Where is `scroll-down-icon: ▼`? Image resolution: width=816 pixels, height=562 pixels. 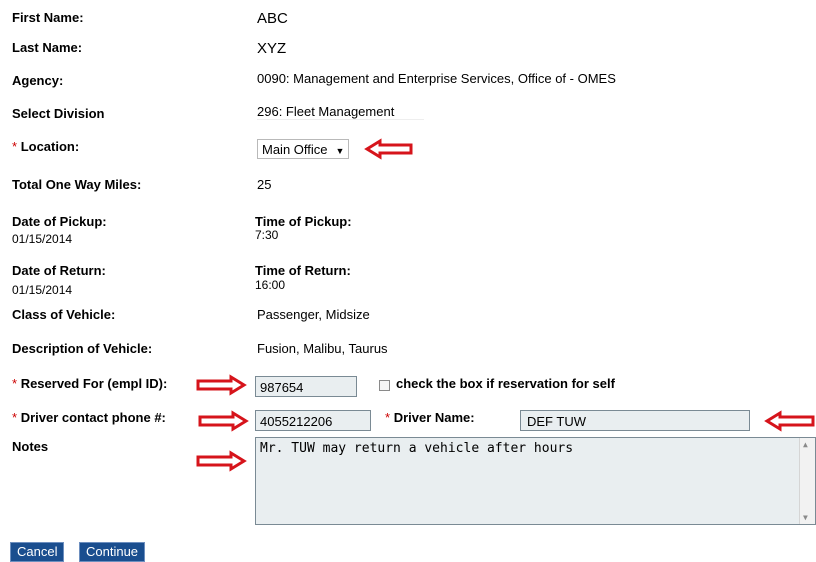 scroll-down-icon: ▼ is located at coordinates (805, 517).